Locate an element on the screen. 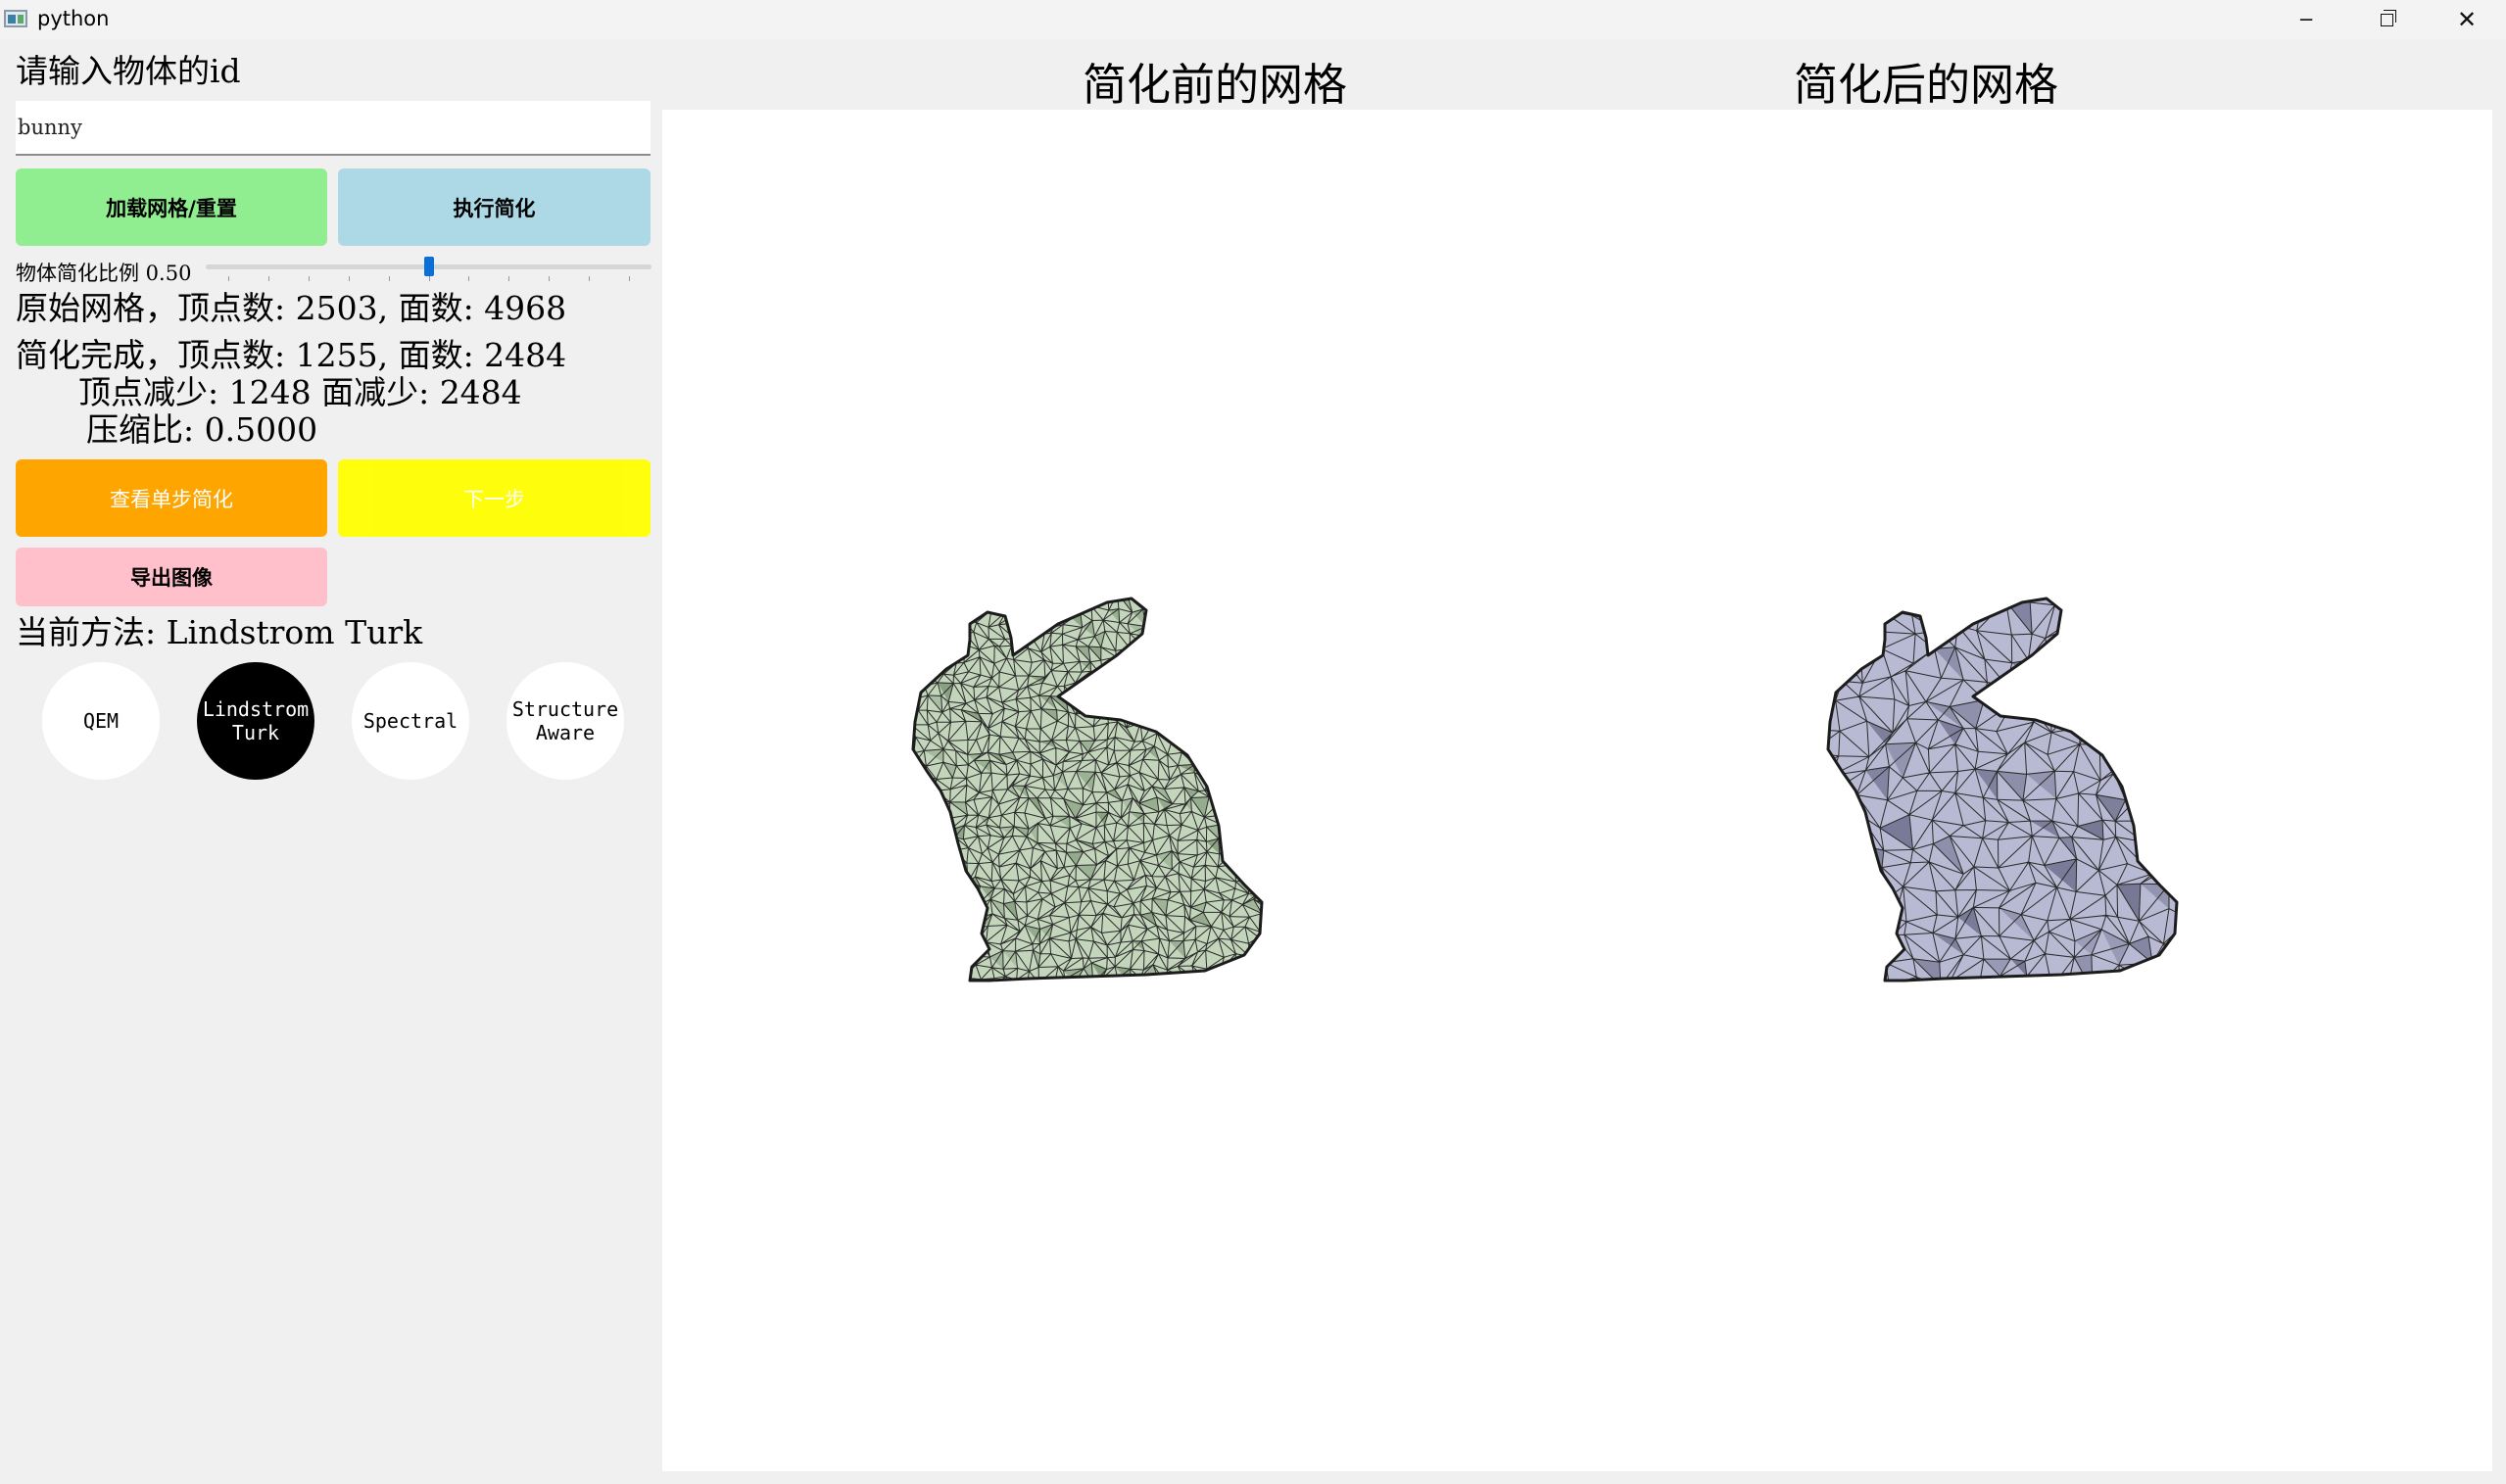  method-qem-button: QEM is located at coordinates (101, 721).